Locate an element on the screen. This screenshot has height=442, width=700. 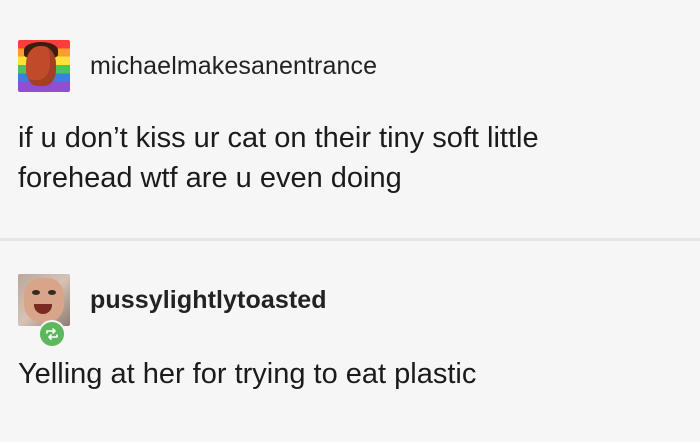
username-link: pussylightlytoasted is located at coordinates (208, 300).